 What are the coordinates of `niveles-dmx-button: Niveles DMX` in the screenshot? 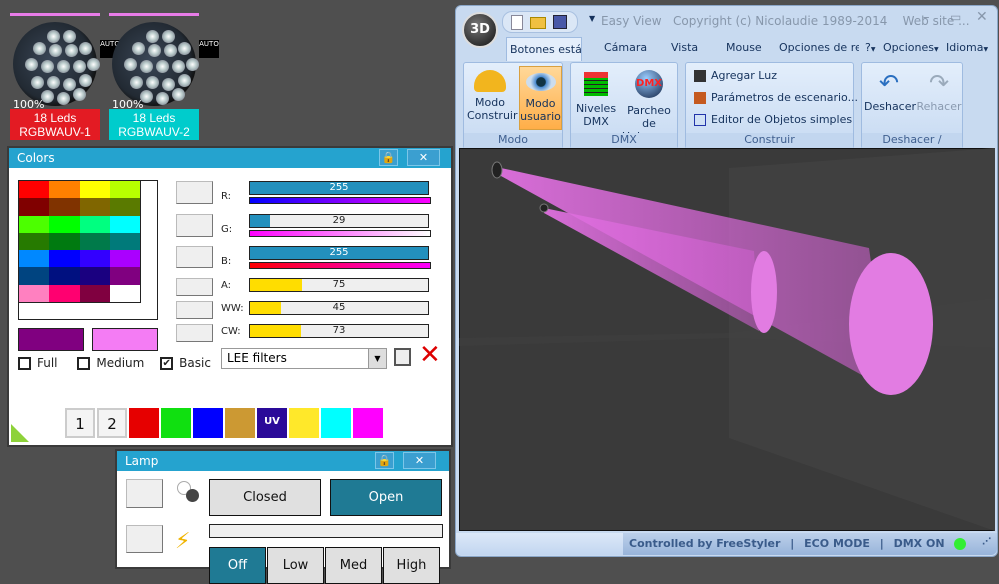 It's located at (596, 97).